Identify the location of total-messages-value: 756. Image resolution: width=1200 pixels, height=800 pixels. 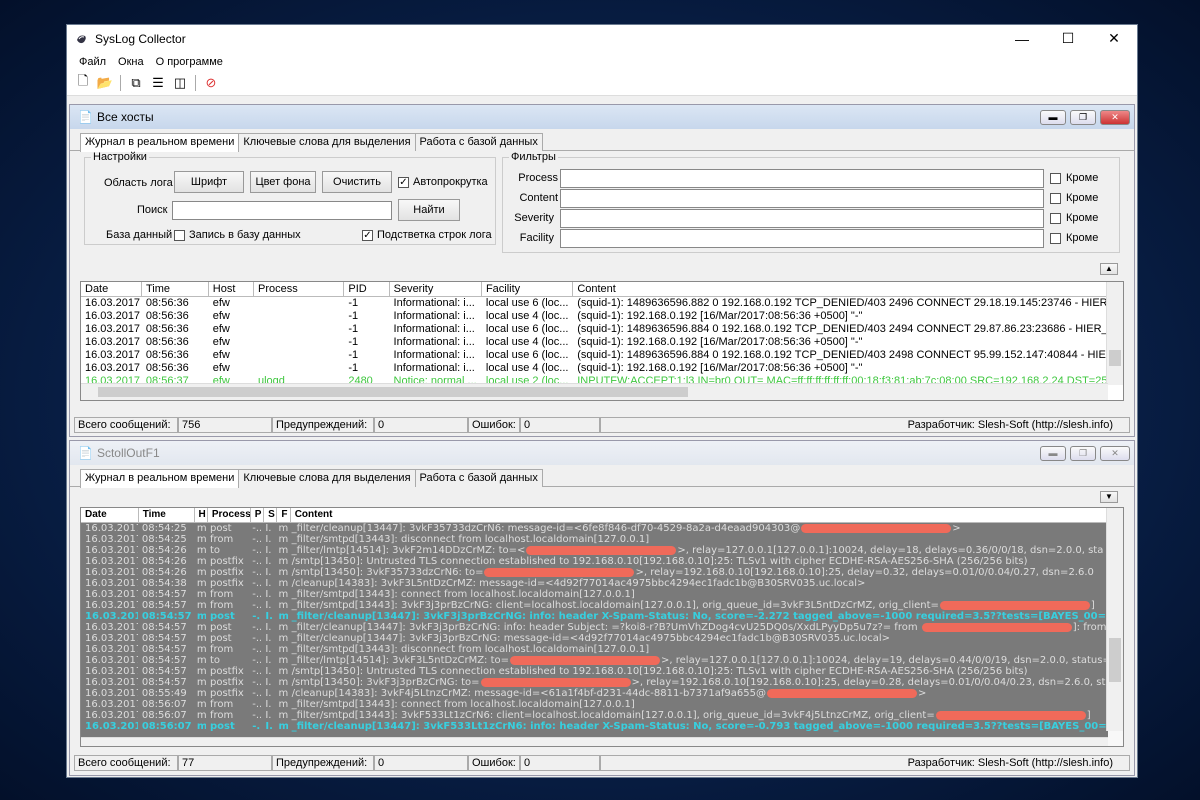
(225, 424).